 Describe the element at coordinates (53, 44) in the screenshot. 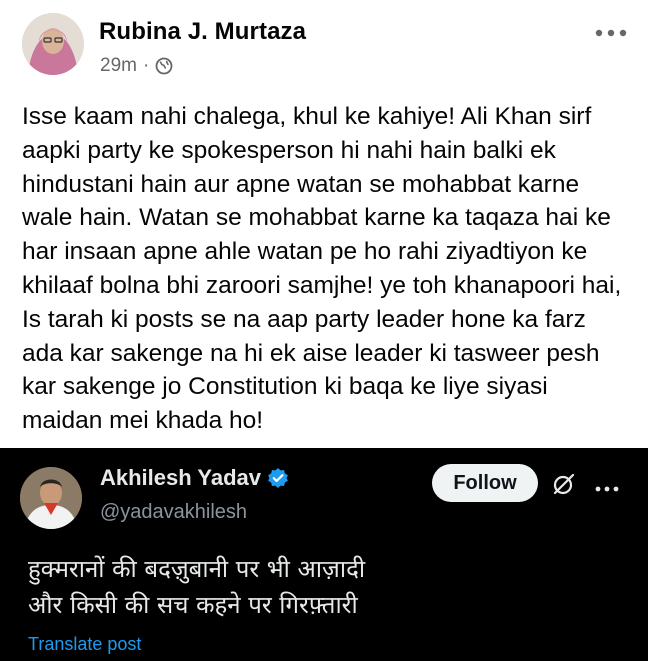

I see `author-avatar` at that location.